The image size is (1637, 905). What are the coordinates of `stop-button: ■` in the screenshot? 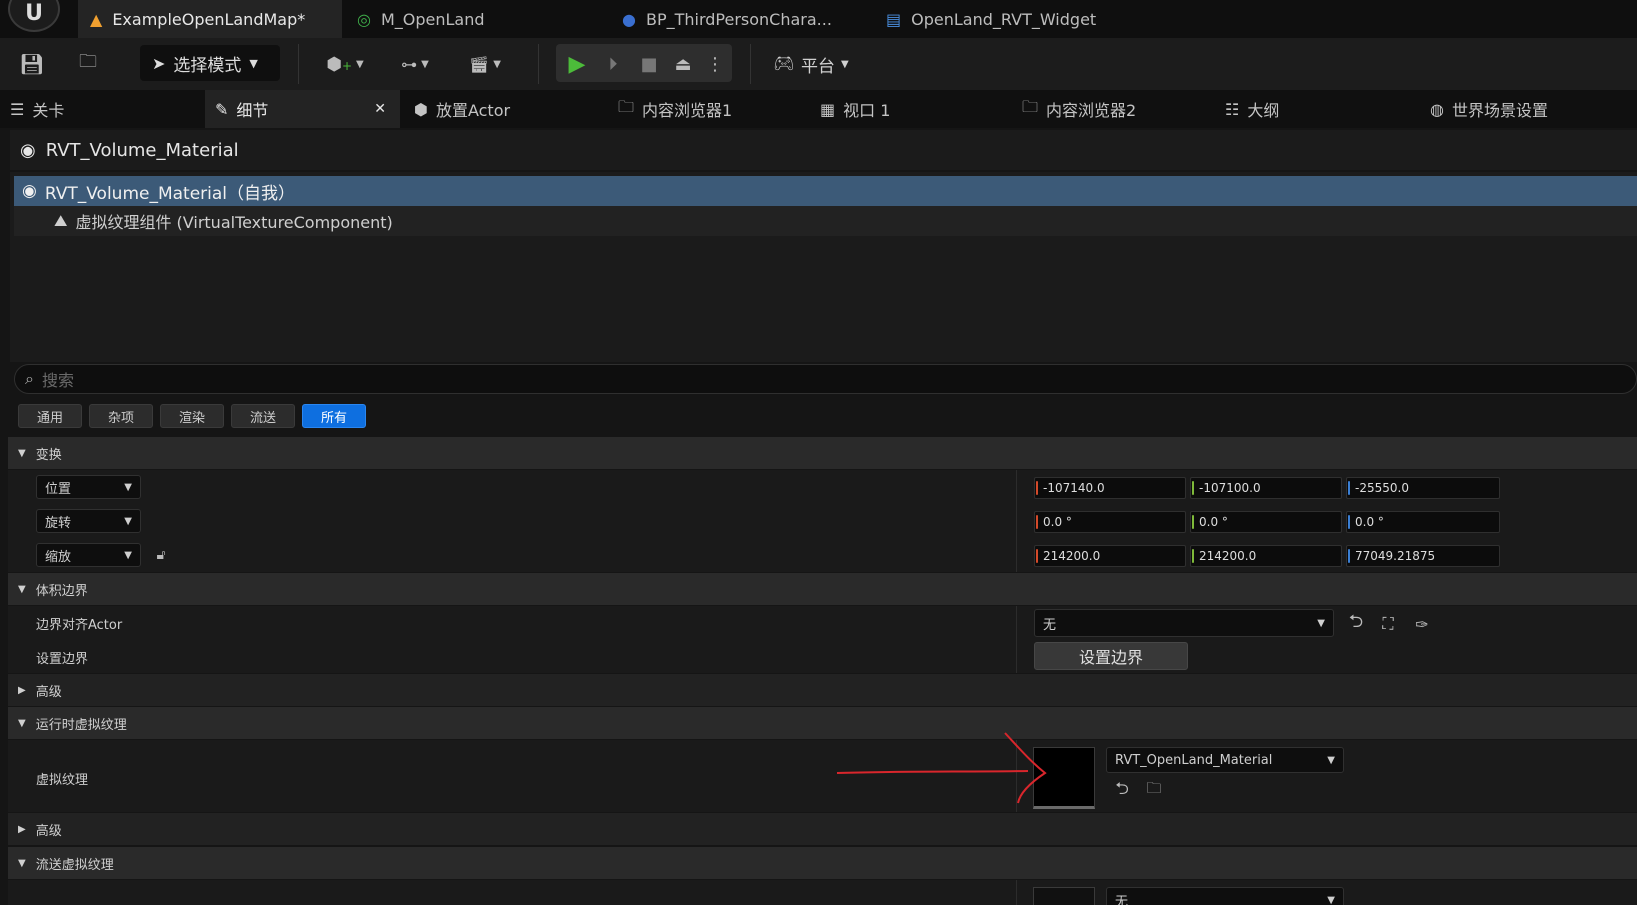 It's located at (649, 64).